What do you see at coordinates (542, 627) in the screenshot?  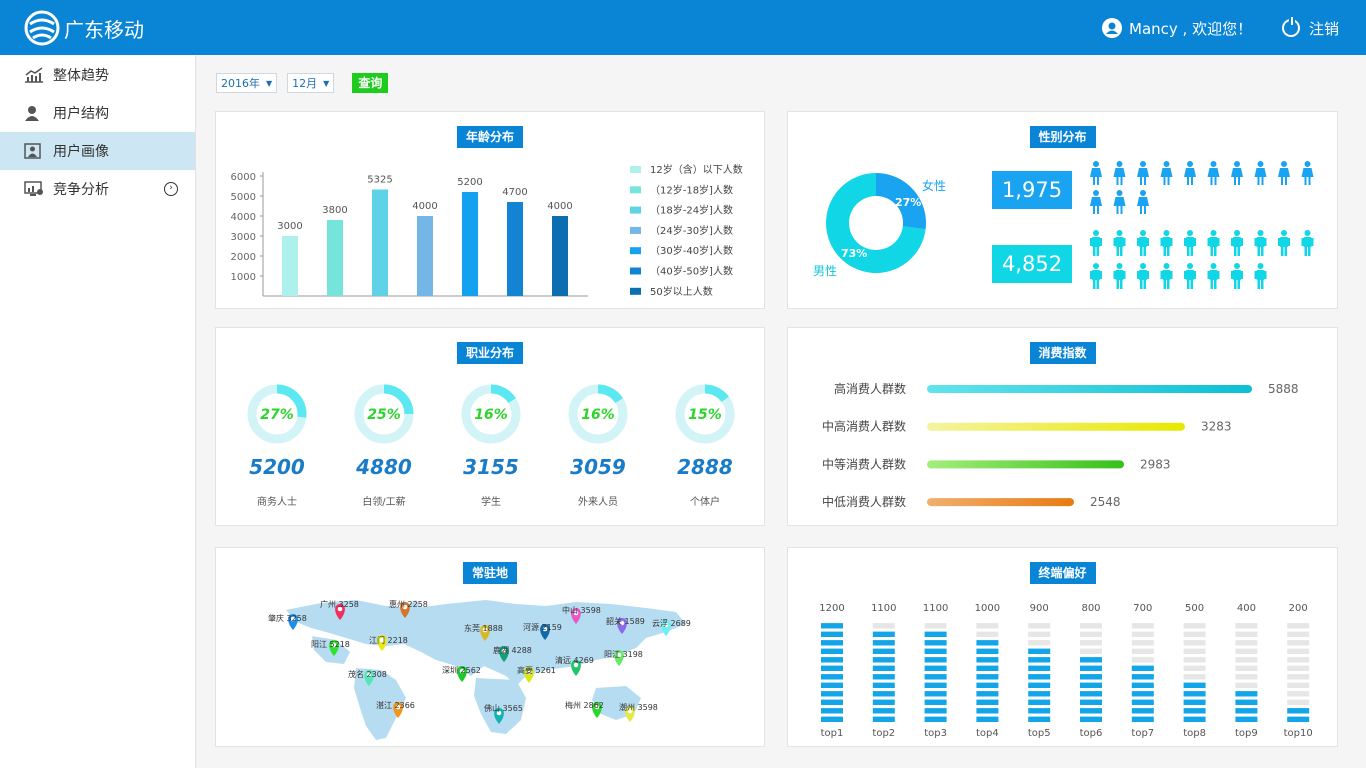 I see `location-label: 河源 2159` at bounding box center [542, 627].